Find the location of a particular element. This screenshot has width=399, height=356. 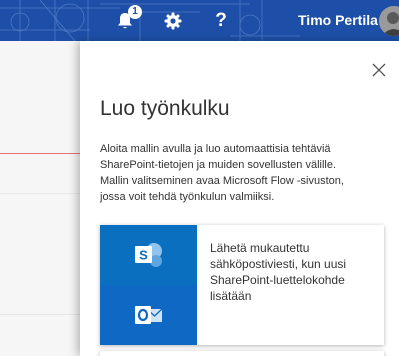

template-title-line: Lähetä mukautettu is located at coordinates (260, 248).